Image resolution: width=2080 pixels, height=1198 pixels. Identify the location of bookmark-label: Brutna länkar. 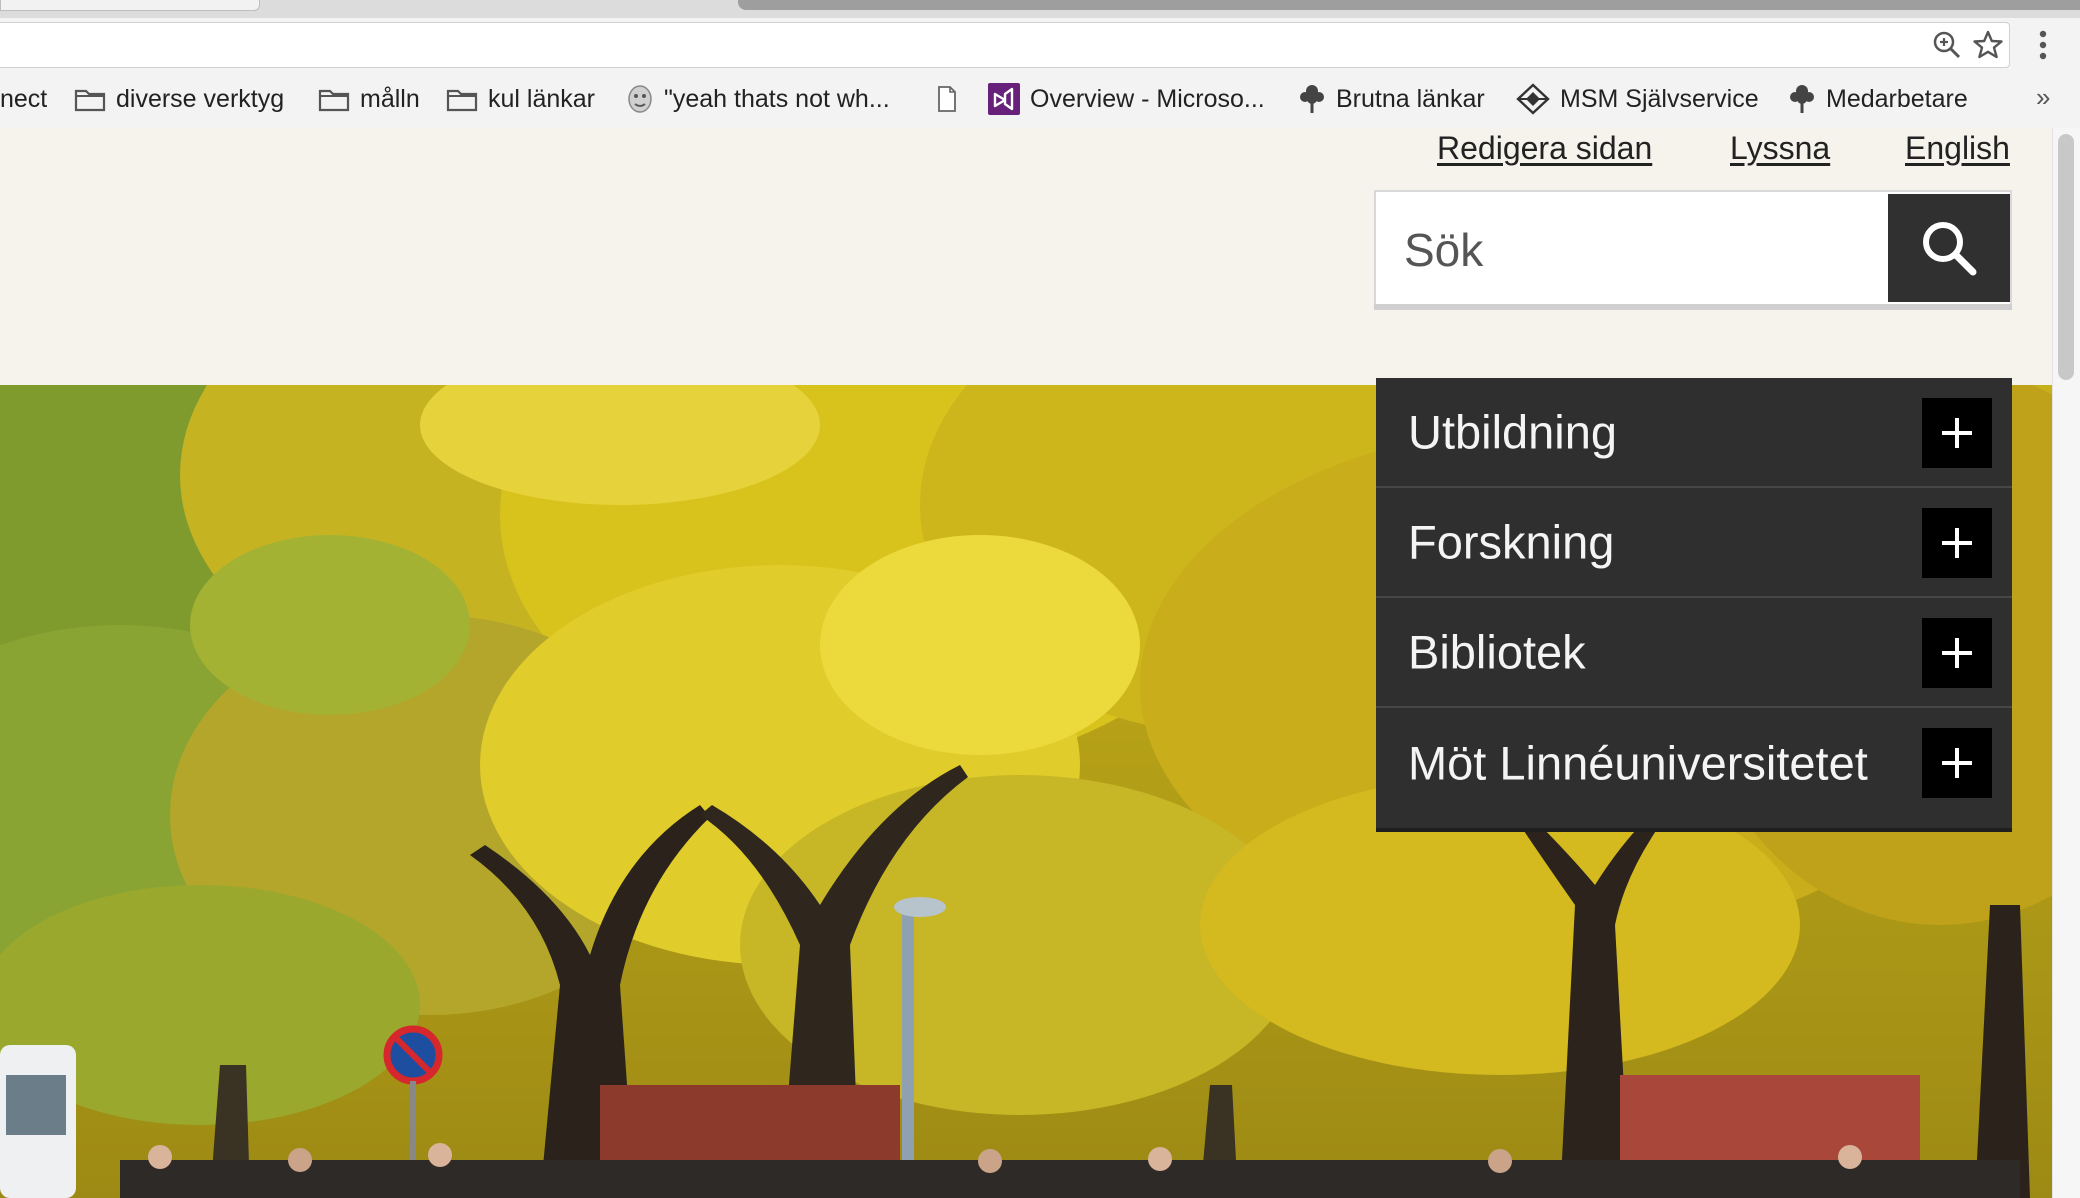
(1410, 98).